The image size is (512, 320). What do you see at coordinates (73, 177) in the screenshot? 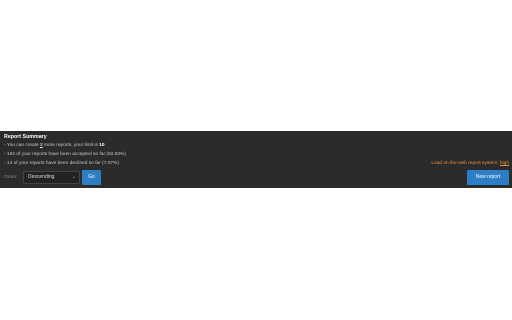
I see `chevron-down-icon: ⌄` at bounding box center [73, 177].